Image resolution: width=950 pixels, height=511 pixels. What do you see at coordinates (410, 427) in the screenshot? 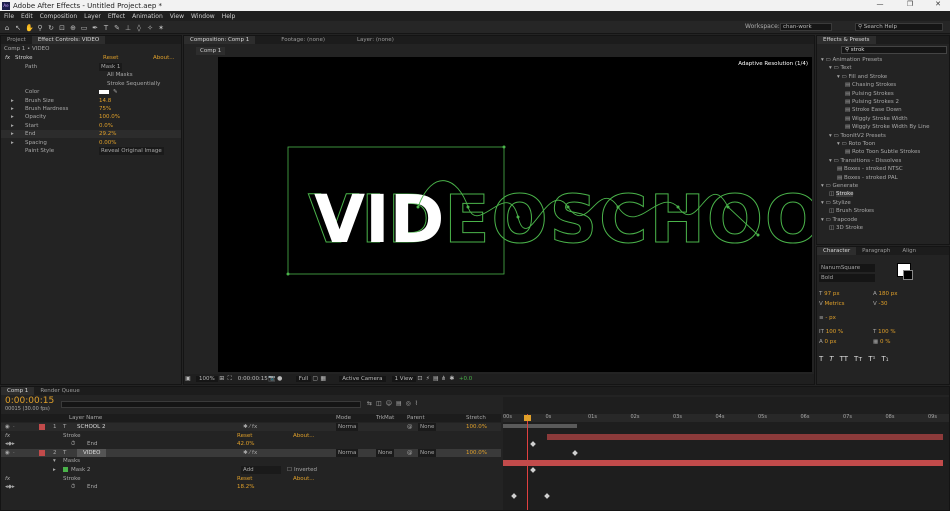
I see `pickwhip-icon: @` at bounding box center [410, 427].